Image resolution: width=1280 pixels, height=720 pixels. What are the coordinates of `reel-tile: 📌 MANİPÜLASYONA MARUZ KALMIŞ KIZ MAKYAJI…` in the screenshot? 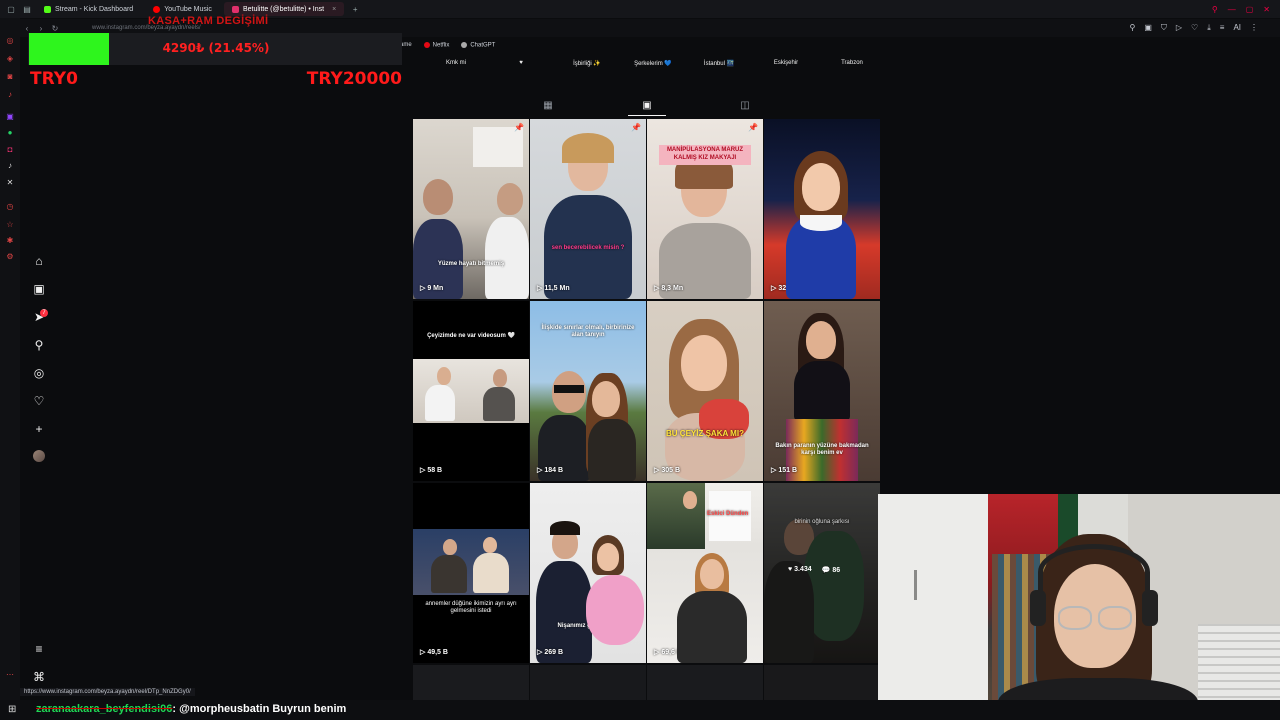 It's located at (705, 209).